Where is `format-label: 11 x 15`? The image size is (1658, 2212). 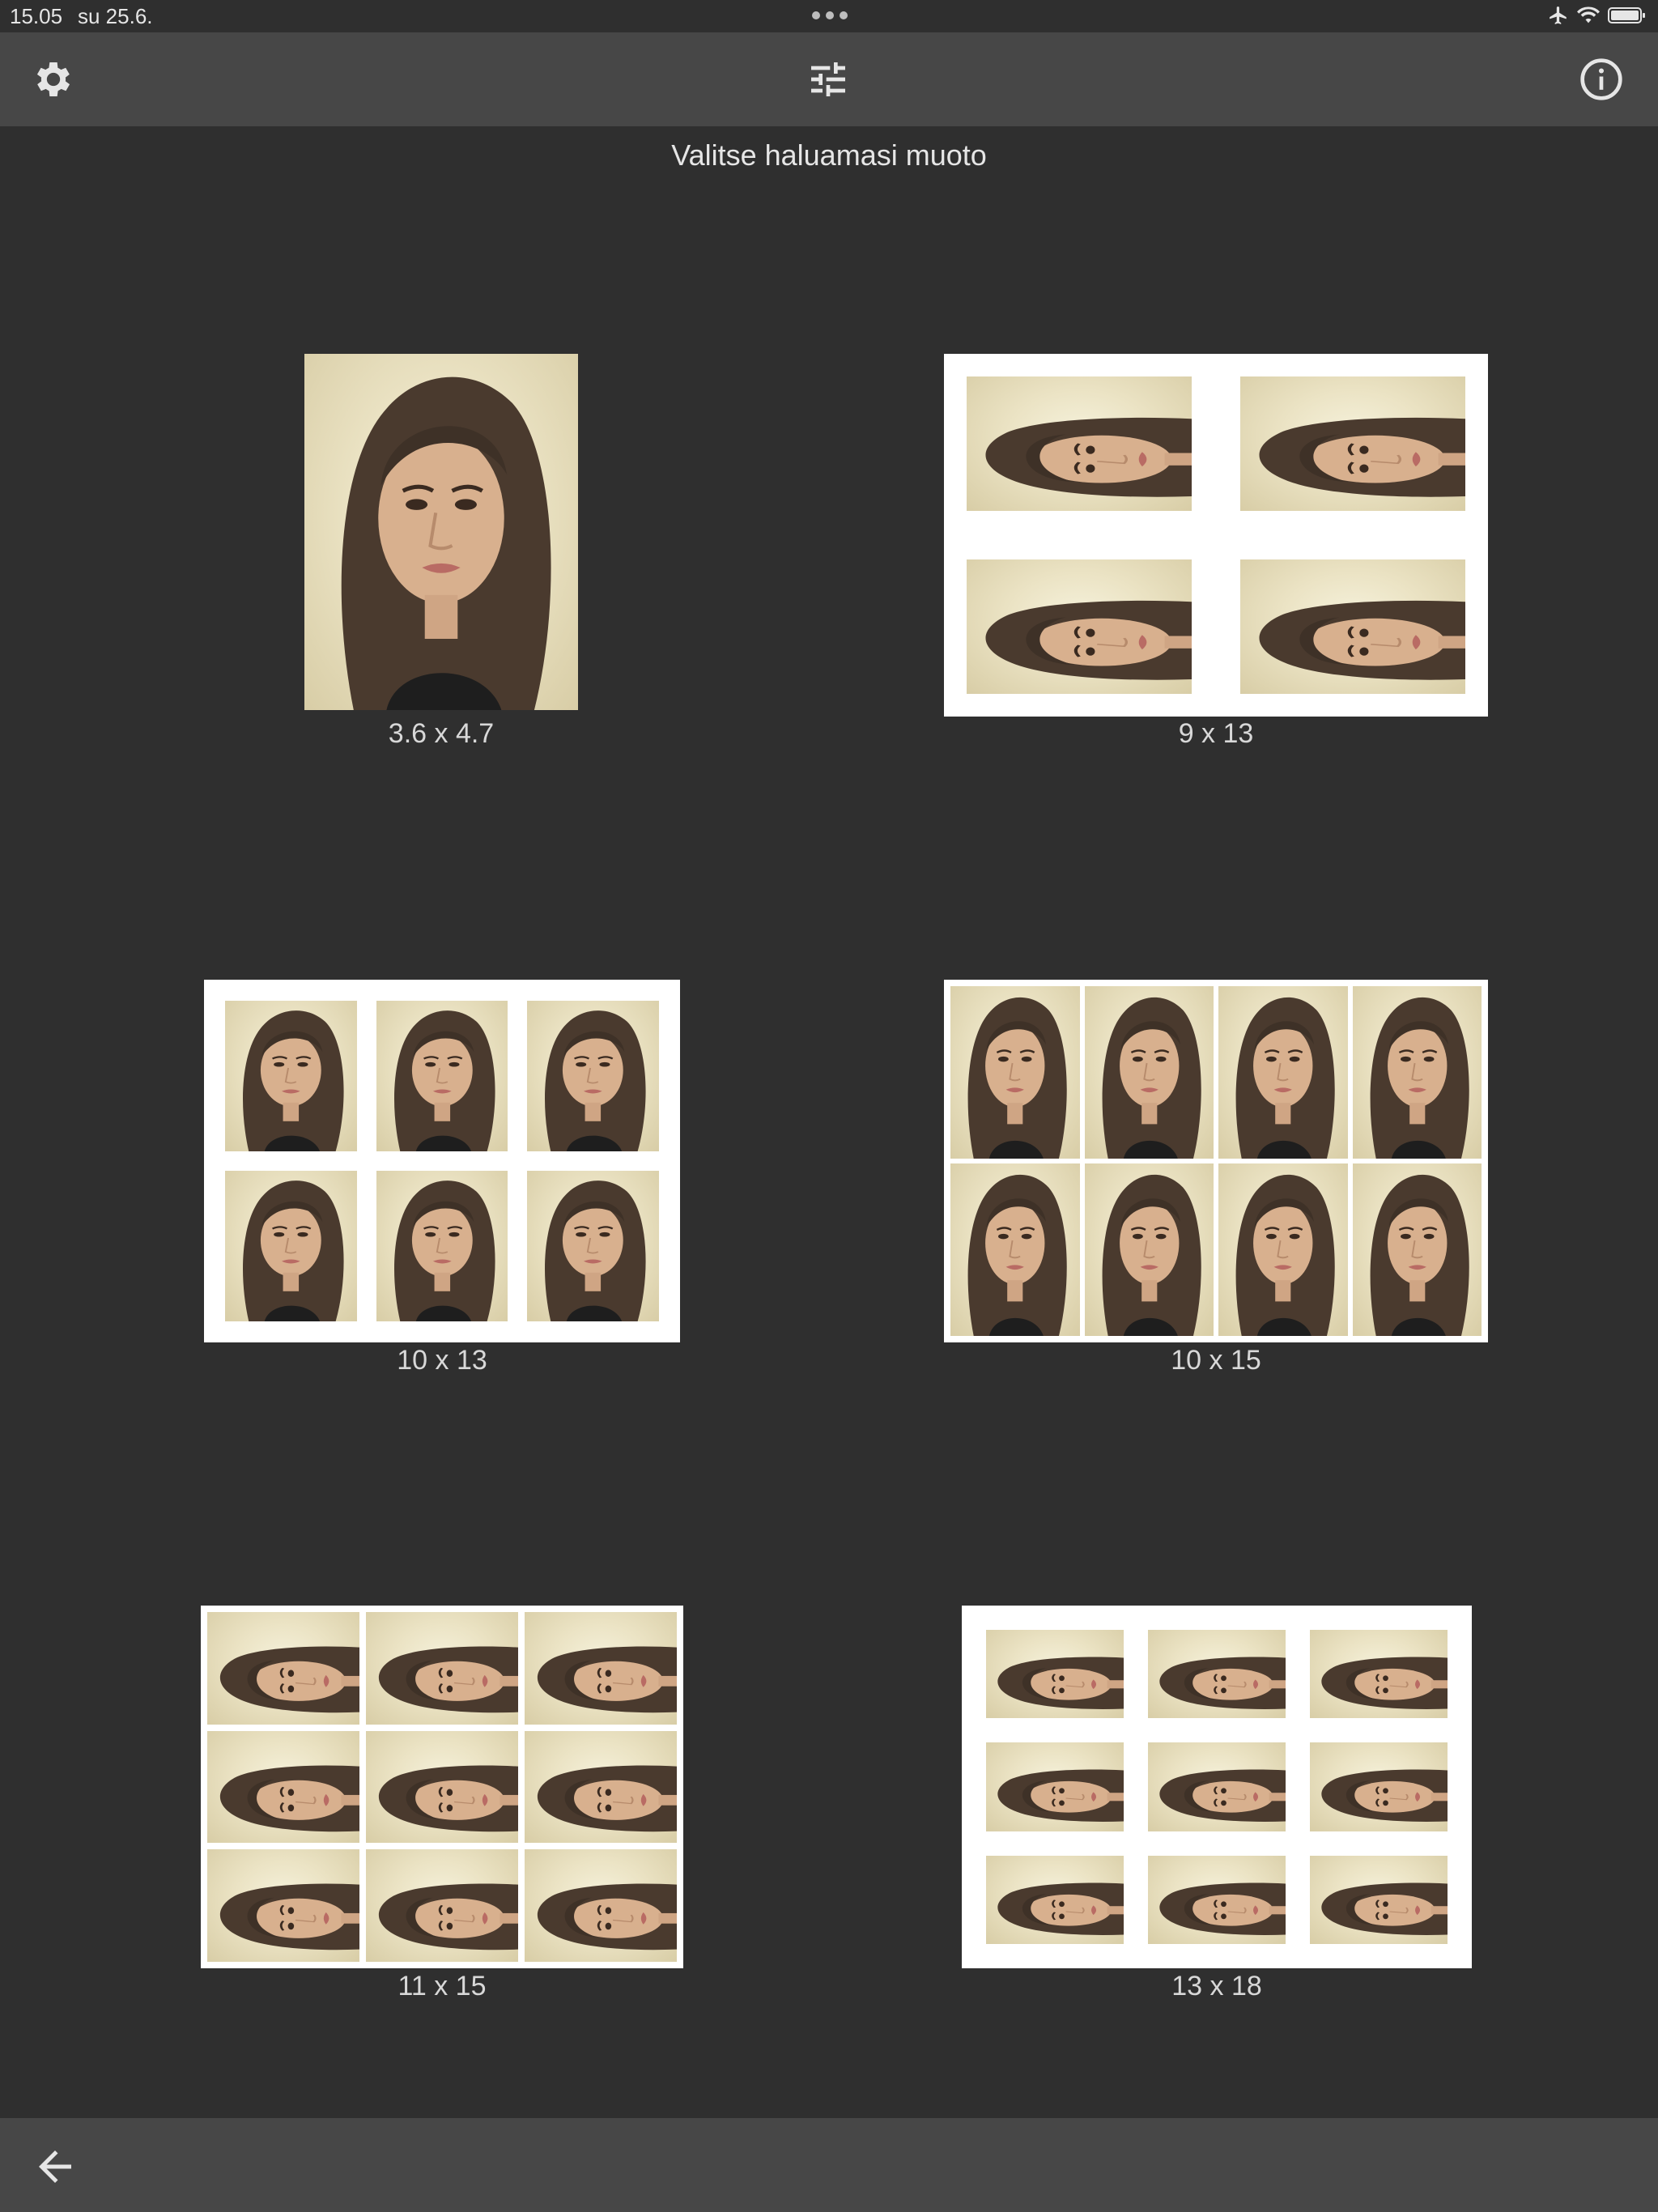
format-label: 11 x 15 is located at coordinates (442, 1986).